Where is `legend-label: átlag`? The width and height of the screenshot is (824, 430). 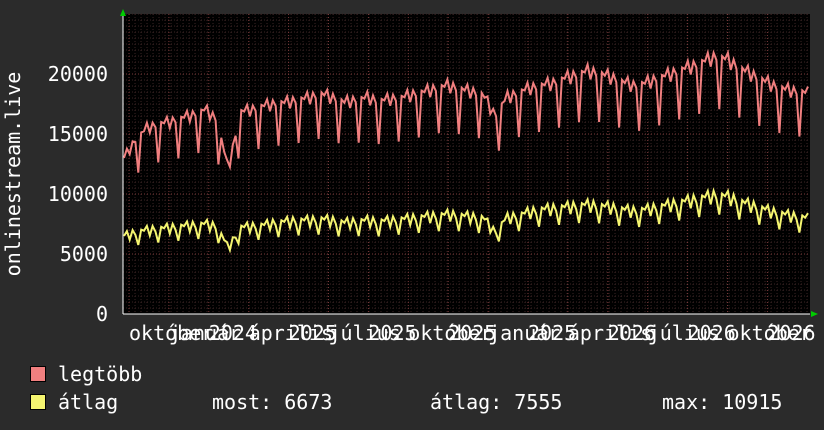 legend-label: átlag is located at coordinates (88, 402).